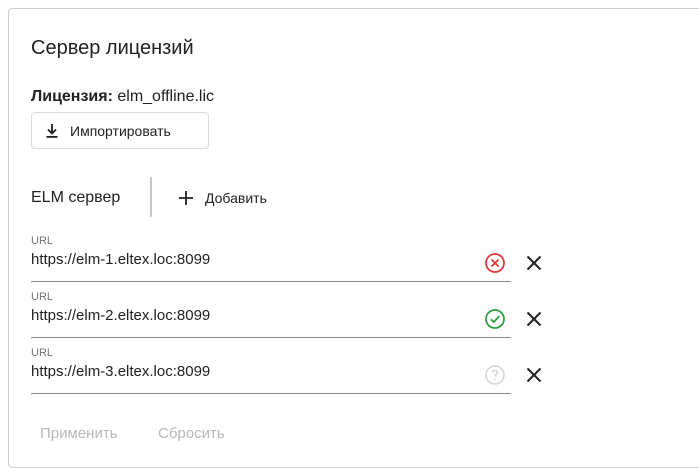  I want to click on license-key-label: Лицензия:, so click(72, 96).